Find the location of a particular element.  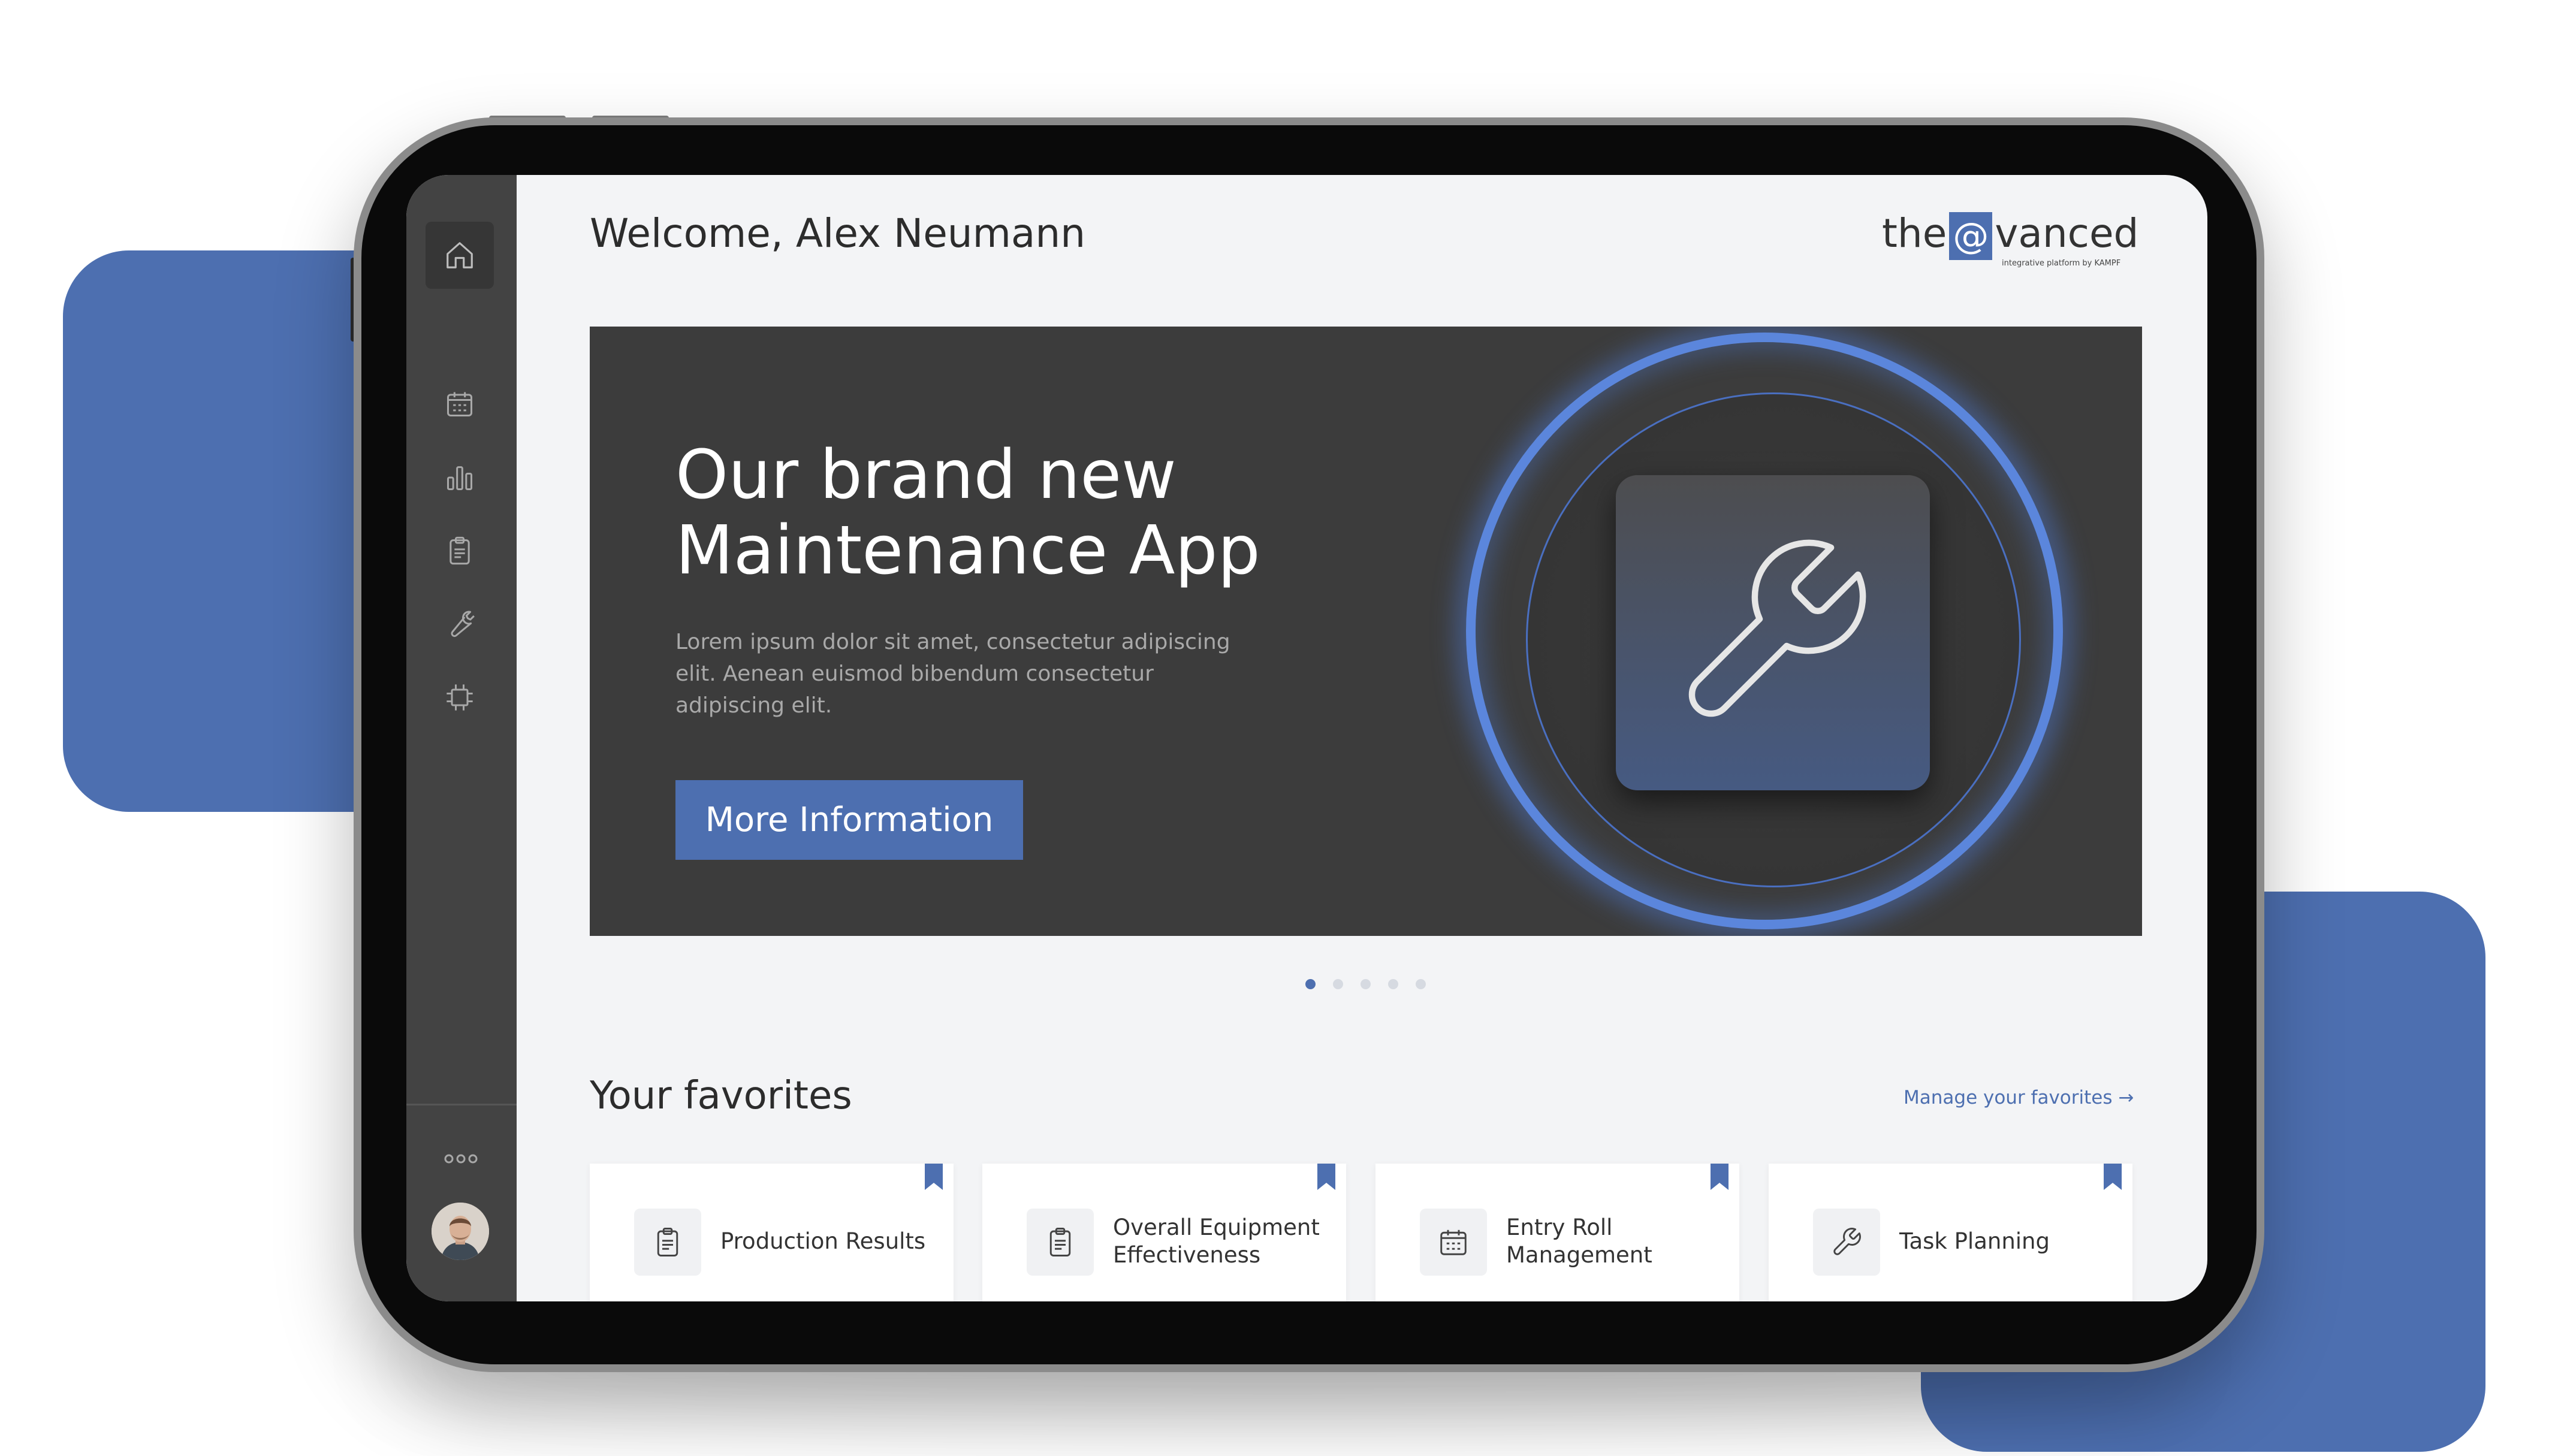

favorite-card-production-results: Production Results is located at coordinates (772, 1233).